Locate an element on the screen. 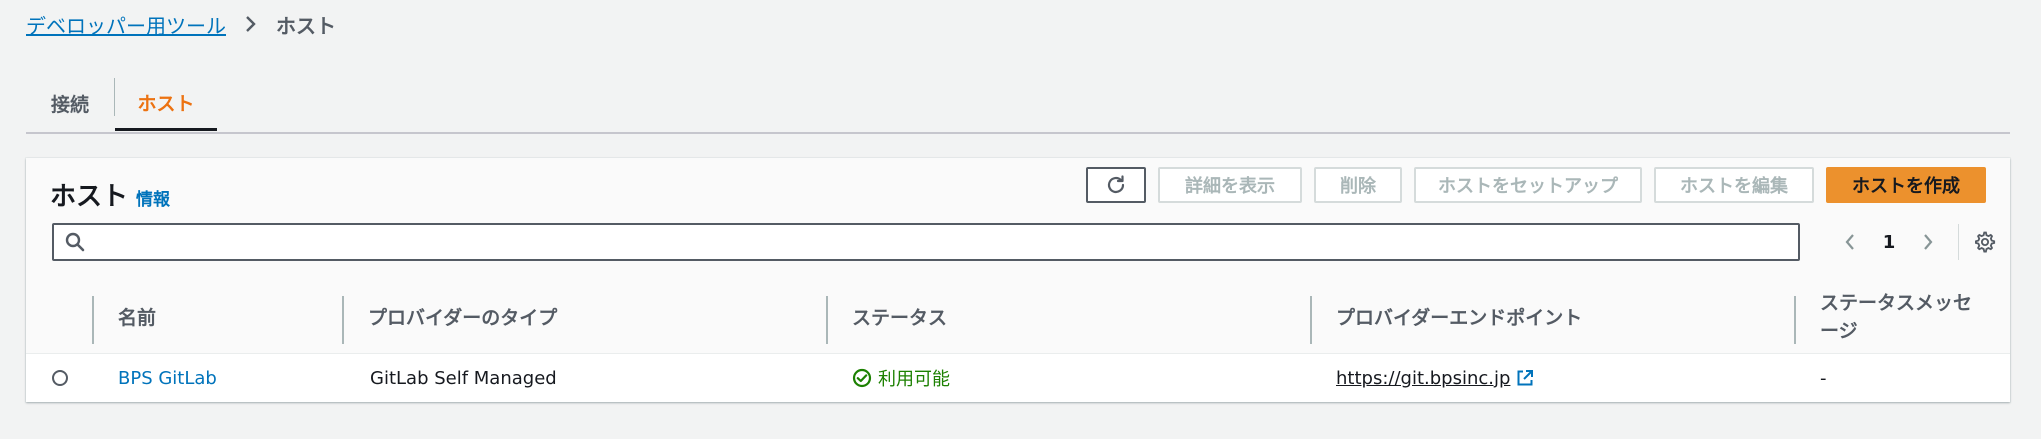 The height and width of the screenshot is (439, 2041). row-endpoint-cell: https://git.bpsinc.jp is located at coordinates (1435, 378).